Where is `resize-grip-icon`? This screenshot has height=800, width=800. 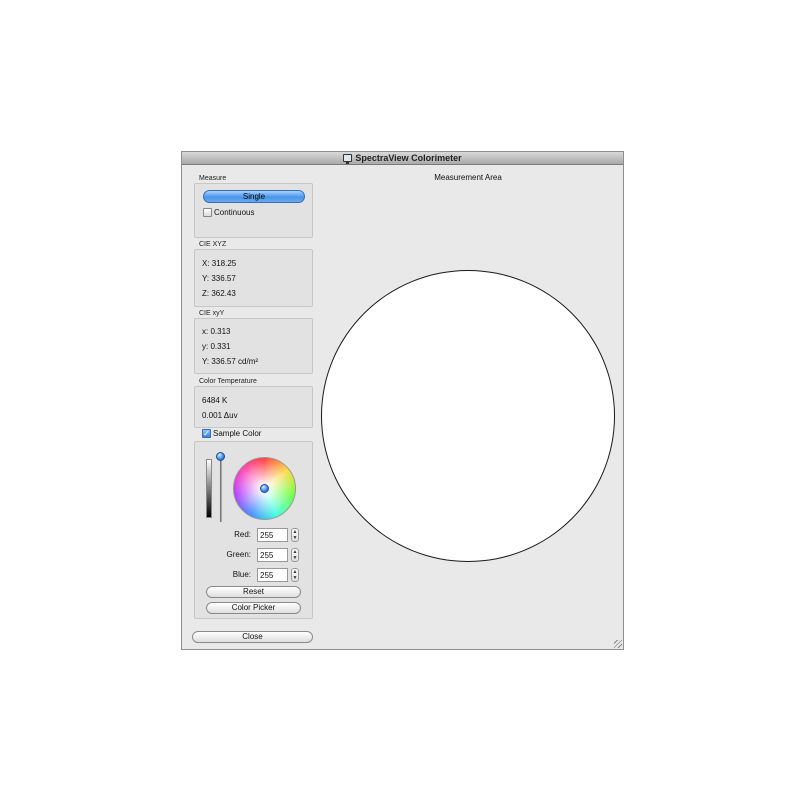
resize-grip-icon is located at coordinates (618, 644).